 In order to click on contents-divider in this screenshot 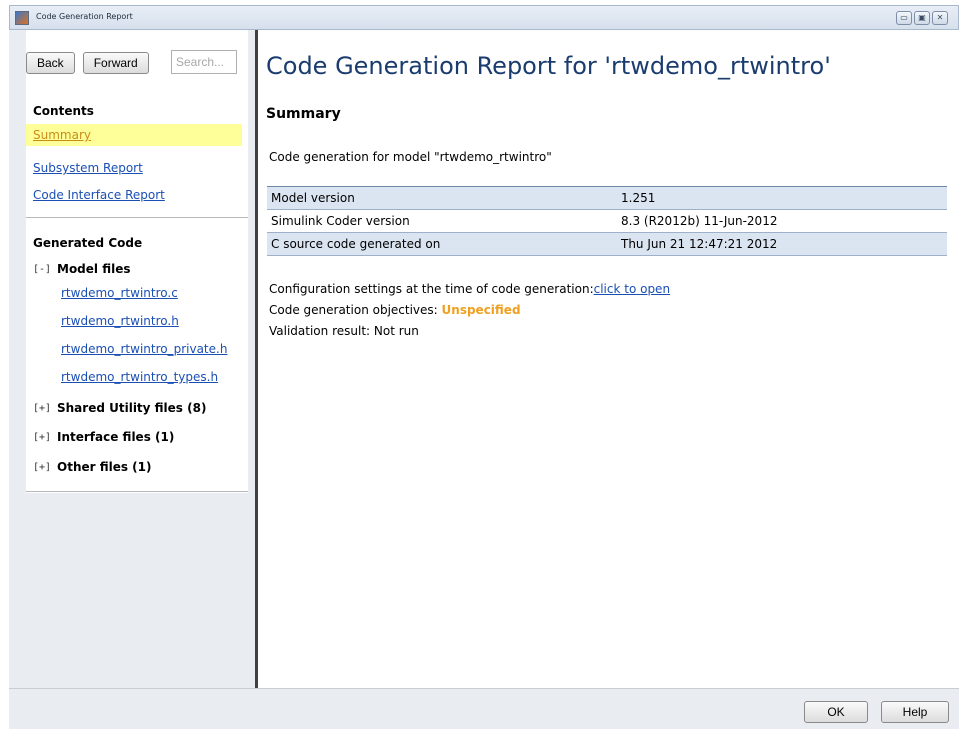, I will do `click(137, 218)`.